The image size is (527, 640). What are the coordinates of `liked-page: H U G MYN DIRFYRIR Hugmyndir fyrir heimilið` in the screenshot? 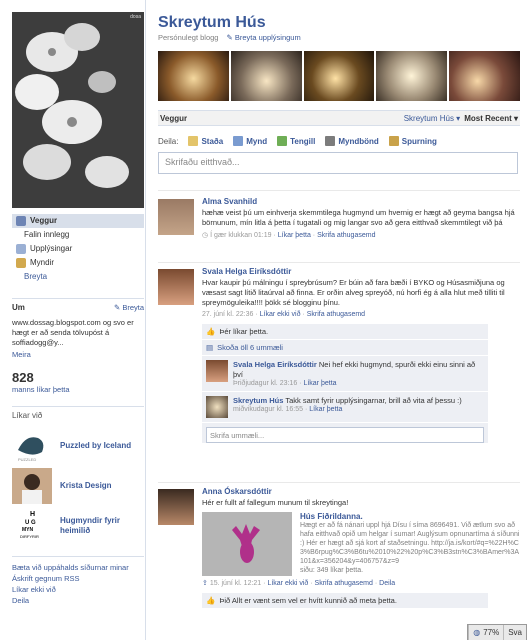 It's located at (78, 526).